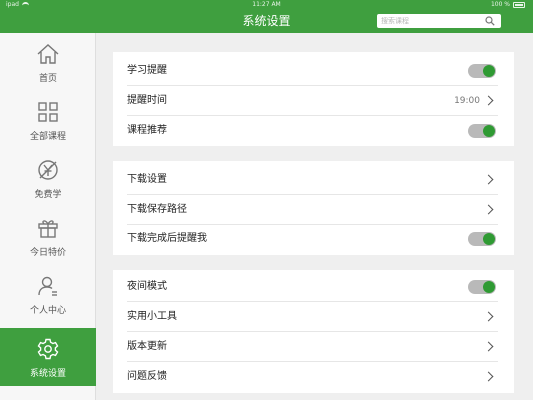  I want to click on setting-row-course-recommend: 课程推荐, so click(313, 131).